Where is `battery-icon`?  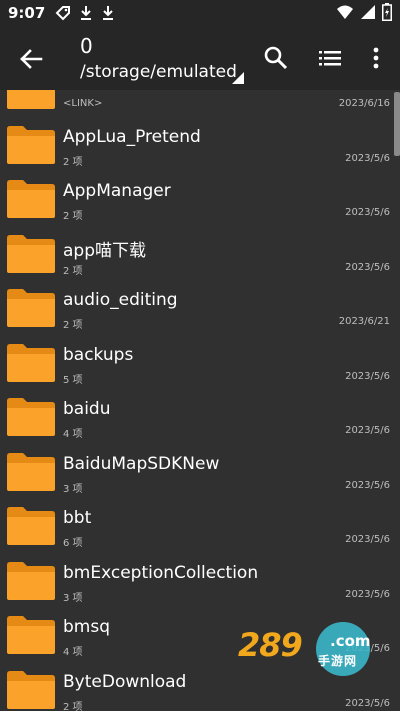 battery-icon is located at coordinates (387, 12).